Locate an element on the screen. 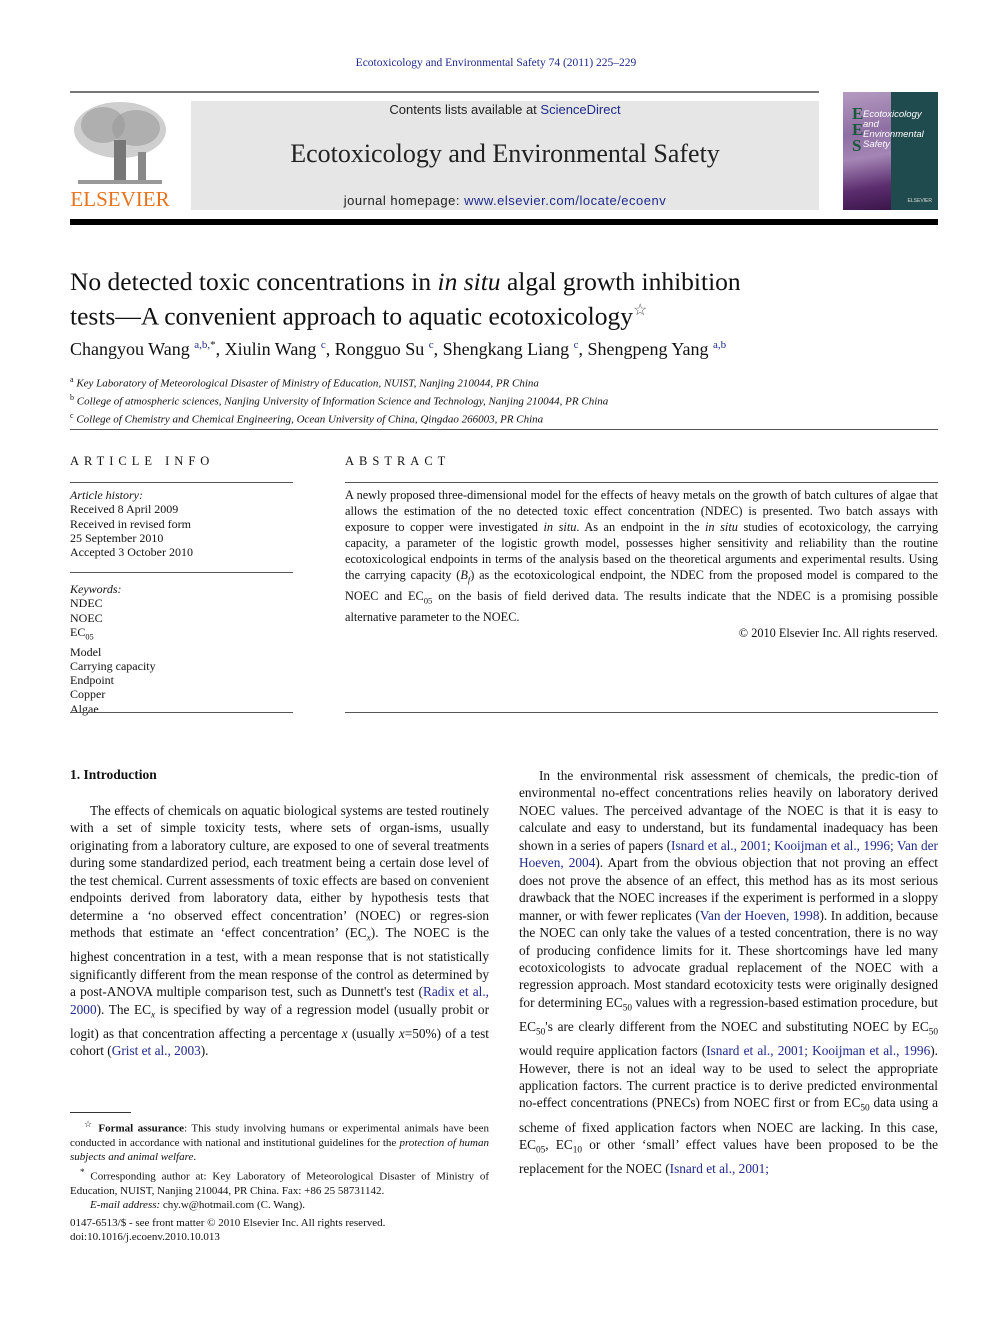 The image size is (992, 1323). author-name: Shengpeng Yang is located at coordinates (648, 349).